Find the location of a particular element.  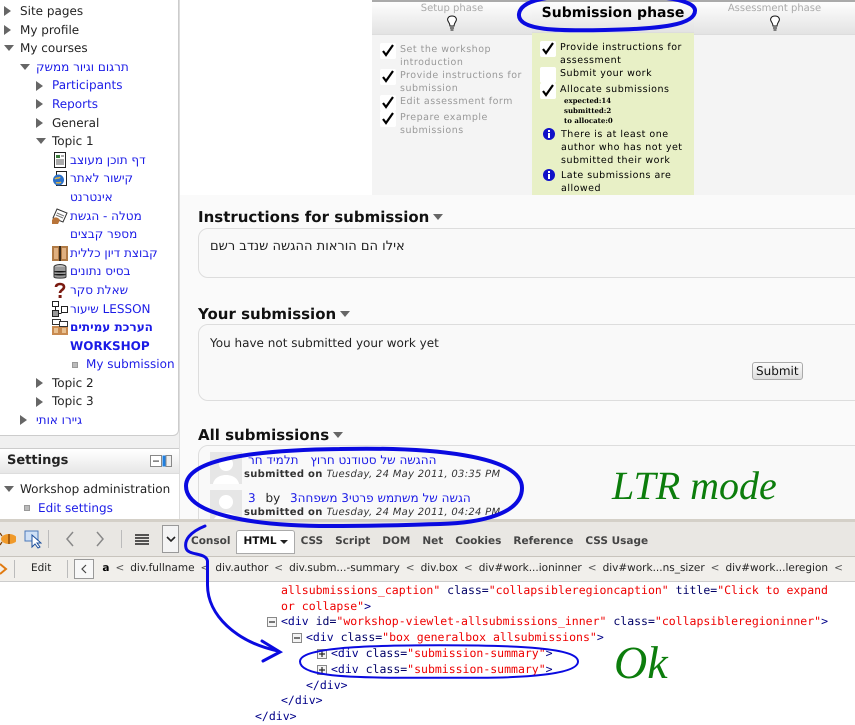

submission-link: ההגשה של סטודנט חרוץ is located at coordinates (373, 460).